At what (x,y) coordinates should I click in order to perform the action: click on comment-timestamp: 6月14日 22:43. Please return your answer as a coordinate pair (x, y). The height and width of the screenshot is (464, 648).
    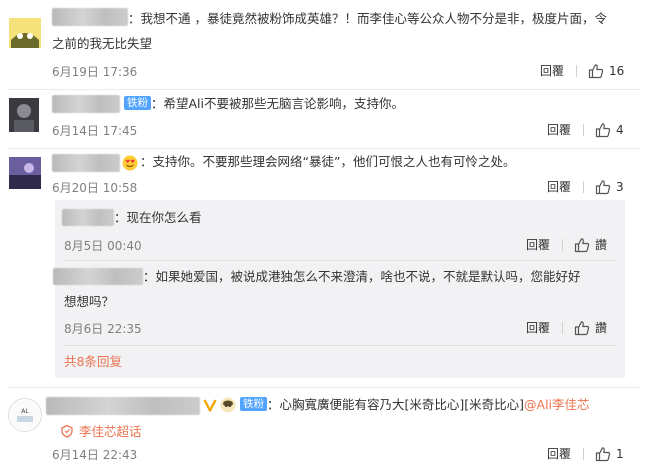
    Looking at the image, I should click on (95, 455).